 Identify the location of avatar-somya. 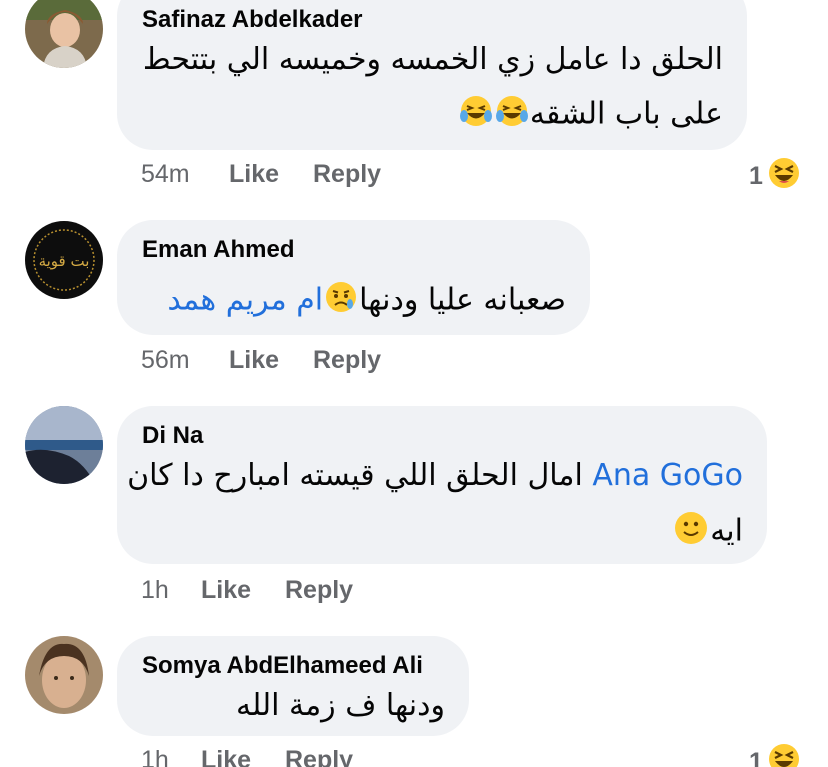
(64, 675).